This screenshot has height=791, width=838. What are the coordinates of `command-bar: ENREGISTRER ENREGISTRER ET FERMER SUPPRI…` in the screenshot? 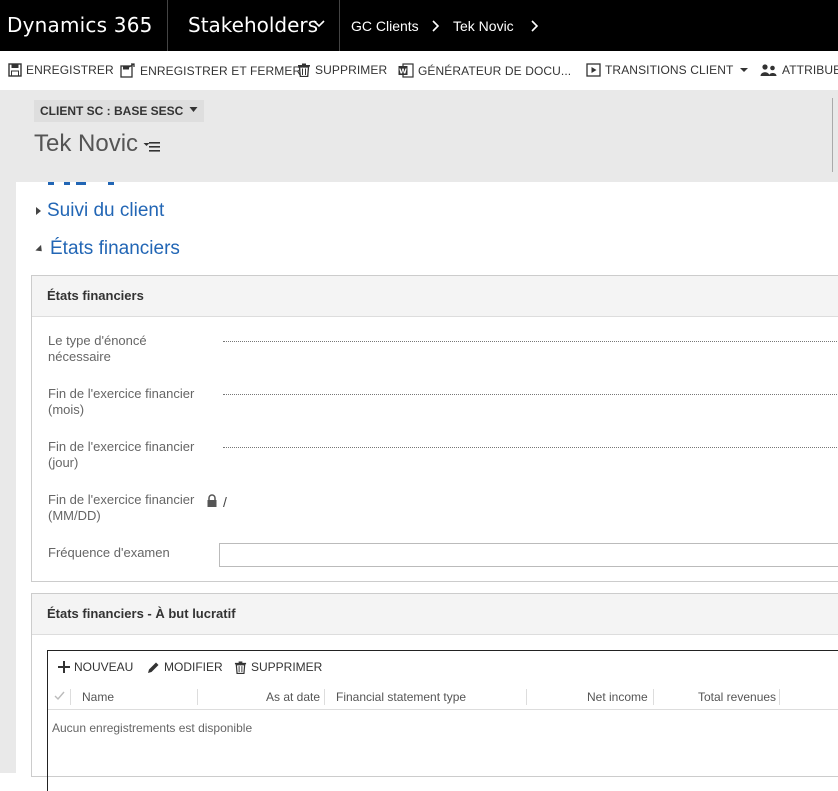 It's located at (419, 70).